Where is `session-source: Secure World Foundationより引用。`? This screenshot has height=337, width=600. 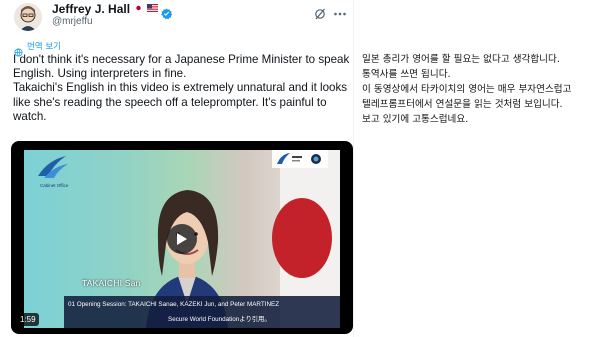
session-source: Secure World Foundationより引用。 is located at coordinates (219, 319).